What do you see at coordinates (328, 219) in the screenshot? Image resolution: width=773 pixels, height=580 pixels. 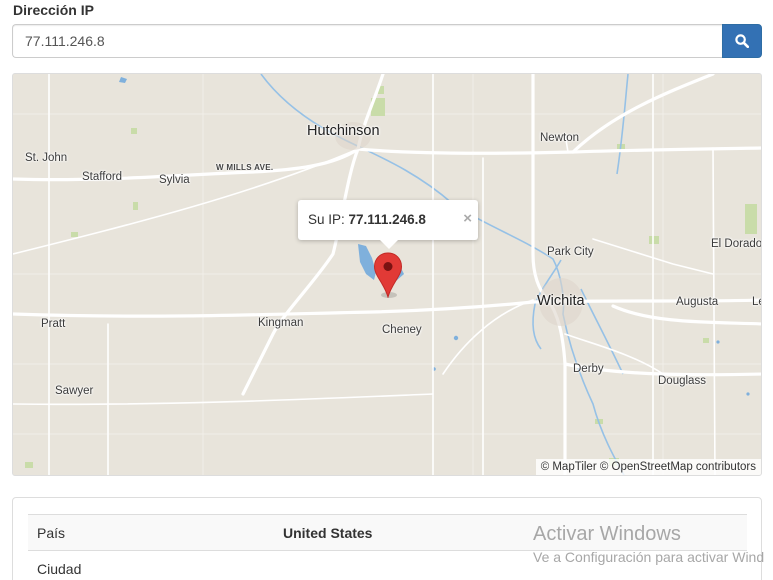 I see `popup-prefix: Su IP:` at bounding box center [328, 219].